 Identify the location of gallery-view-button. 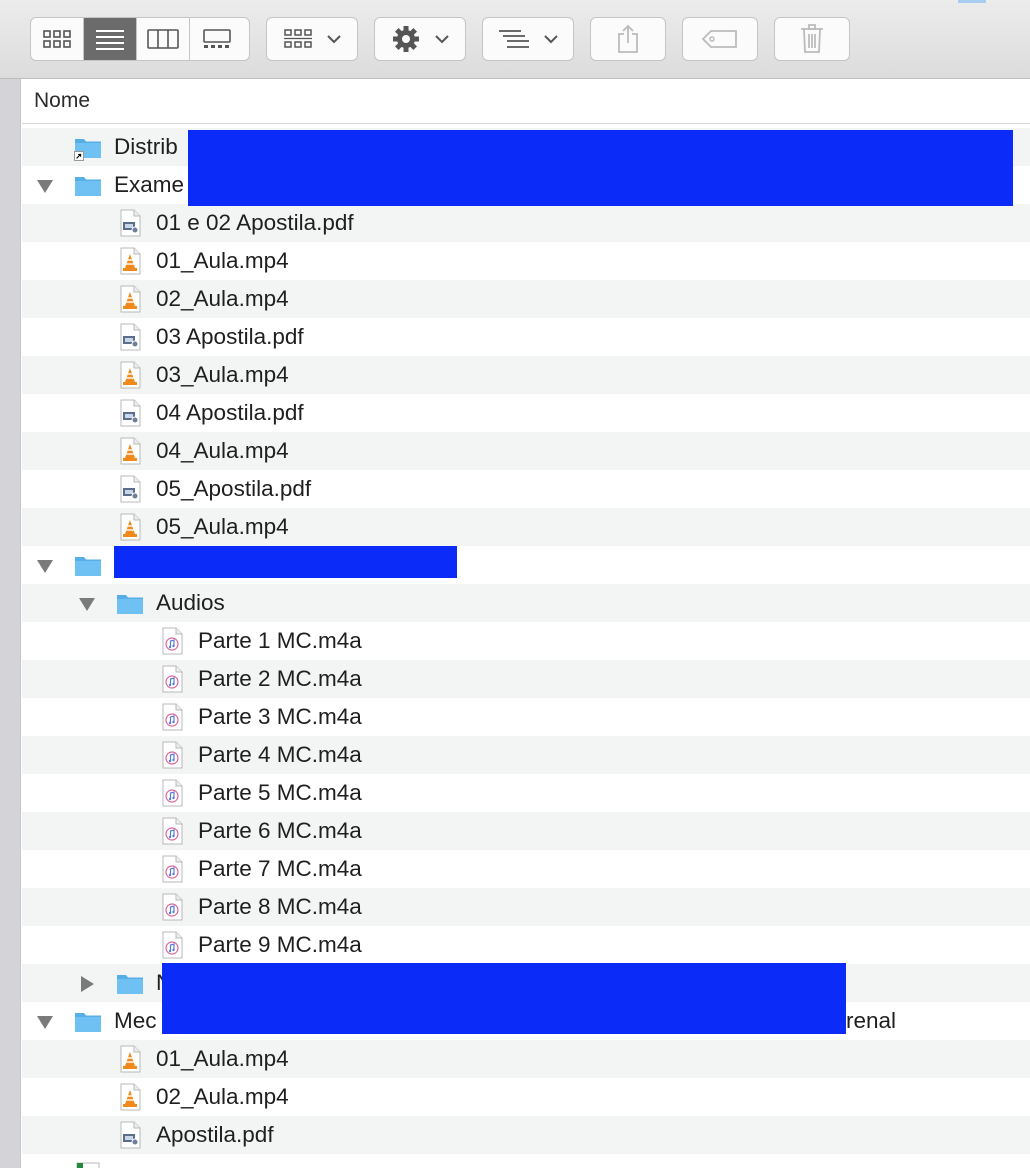
(216, 39).